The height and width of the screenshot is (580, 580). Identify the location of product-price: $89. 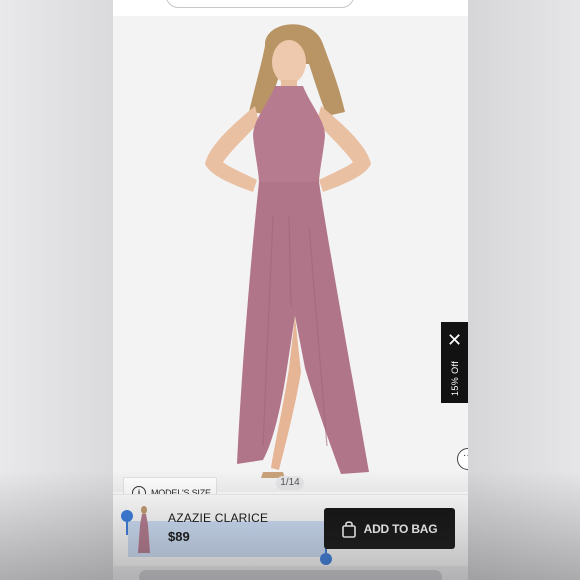
(179, 536).